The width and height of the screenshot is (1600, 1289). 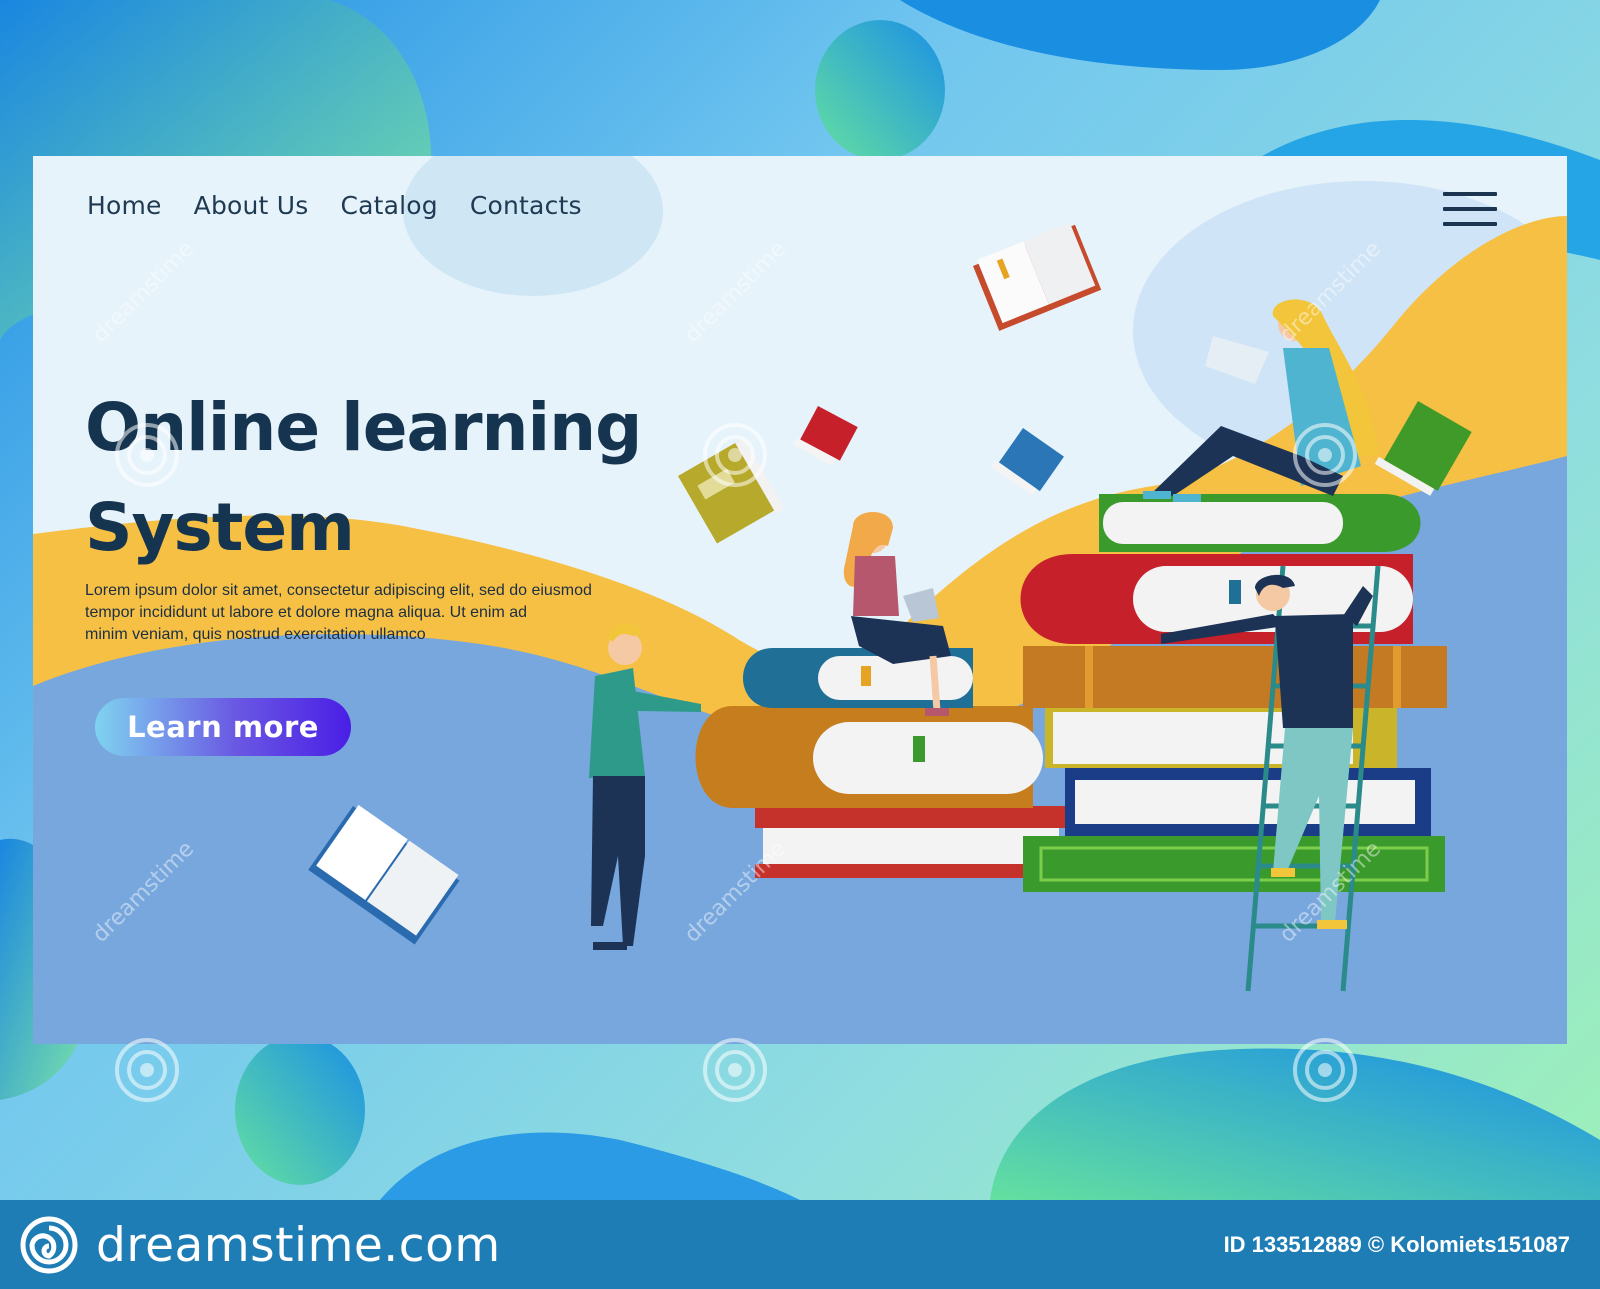 What do you see at coordinates (825, 436) in the screenshot?
I see `flying-book-red` at bounding box center [825, 436].